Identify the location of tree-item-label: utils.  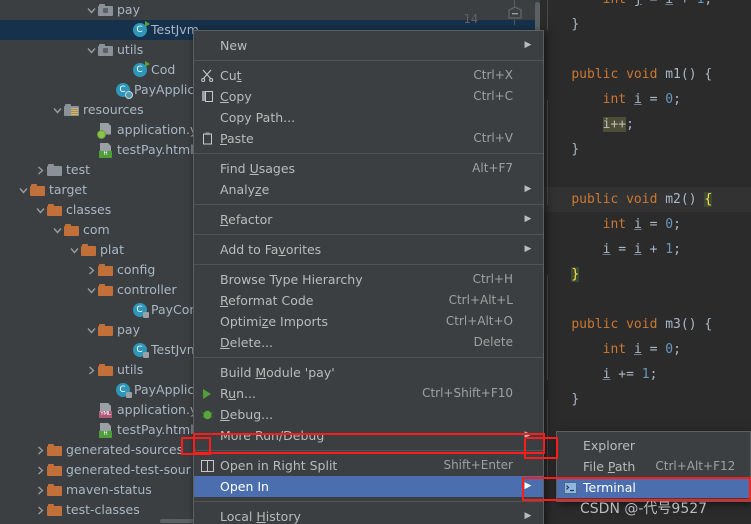
(130, 49).